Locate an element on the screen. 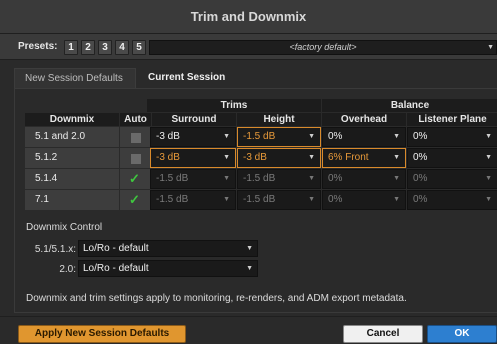 The height and width of the screenshot is (344, 497). preset-button-5: 5 is located at coordinates (139, 47).